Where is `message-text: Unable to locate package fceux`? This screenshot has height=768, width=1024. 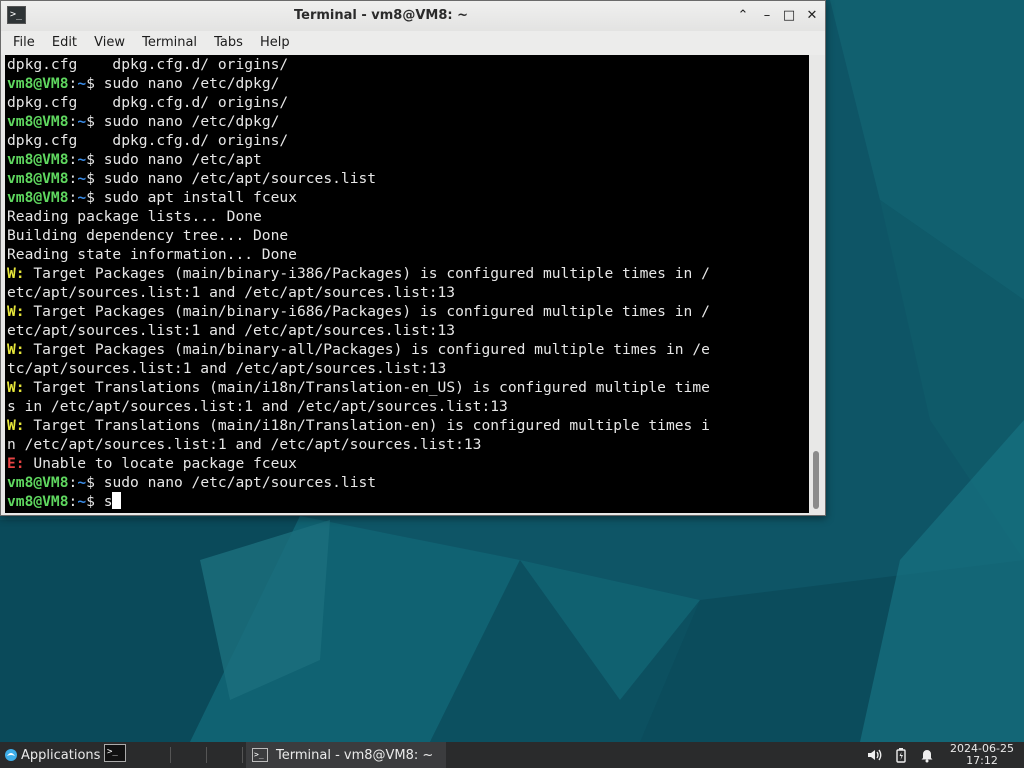 message-text: Unable to locate package fceux is located at coordinates (160, 463).